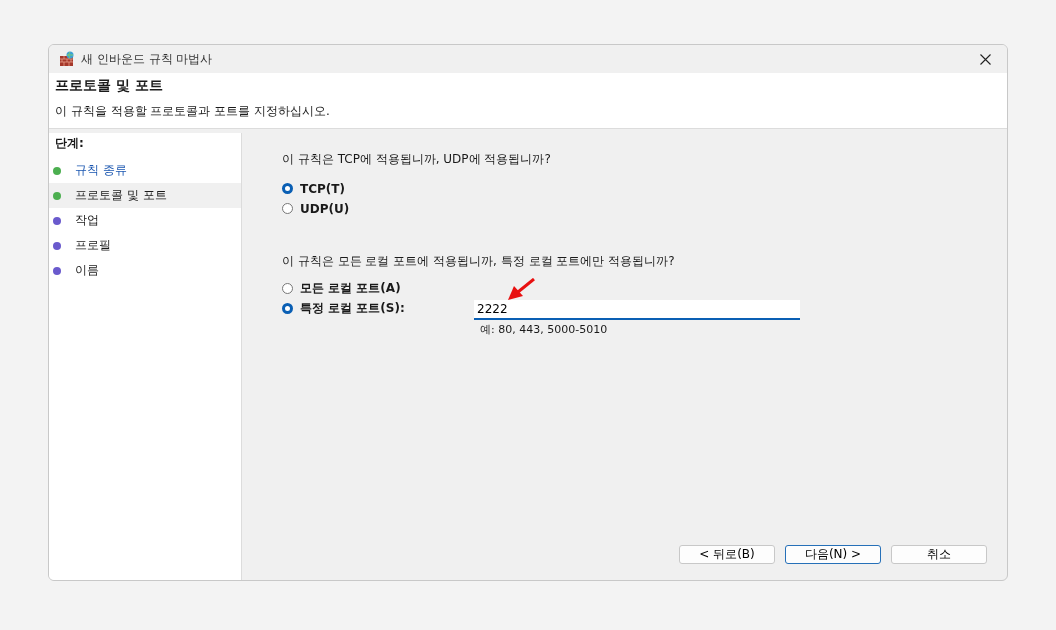 The image size is (1056, 630). I want to click on step-item: 프로필, so click(145, 245).